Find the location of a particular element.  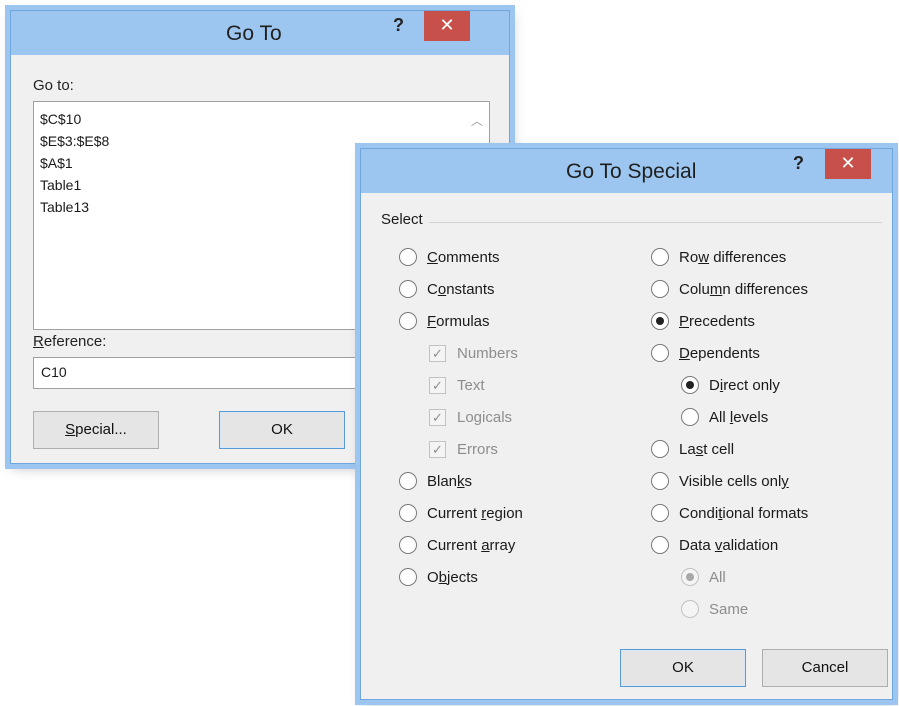

goto-ok-button: OK is located at coordinates (282, 430).